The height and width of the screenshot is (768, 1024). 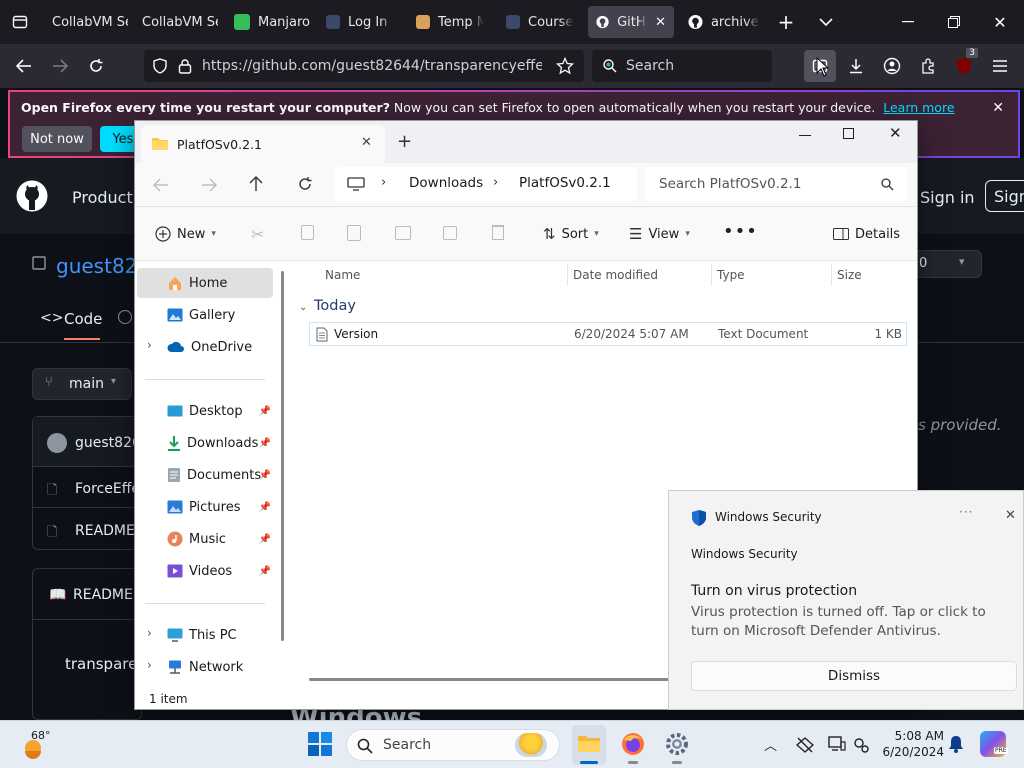 I want to click on notification-close-icon: ✕, so click(x=998, y=108).